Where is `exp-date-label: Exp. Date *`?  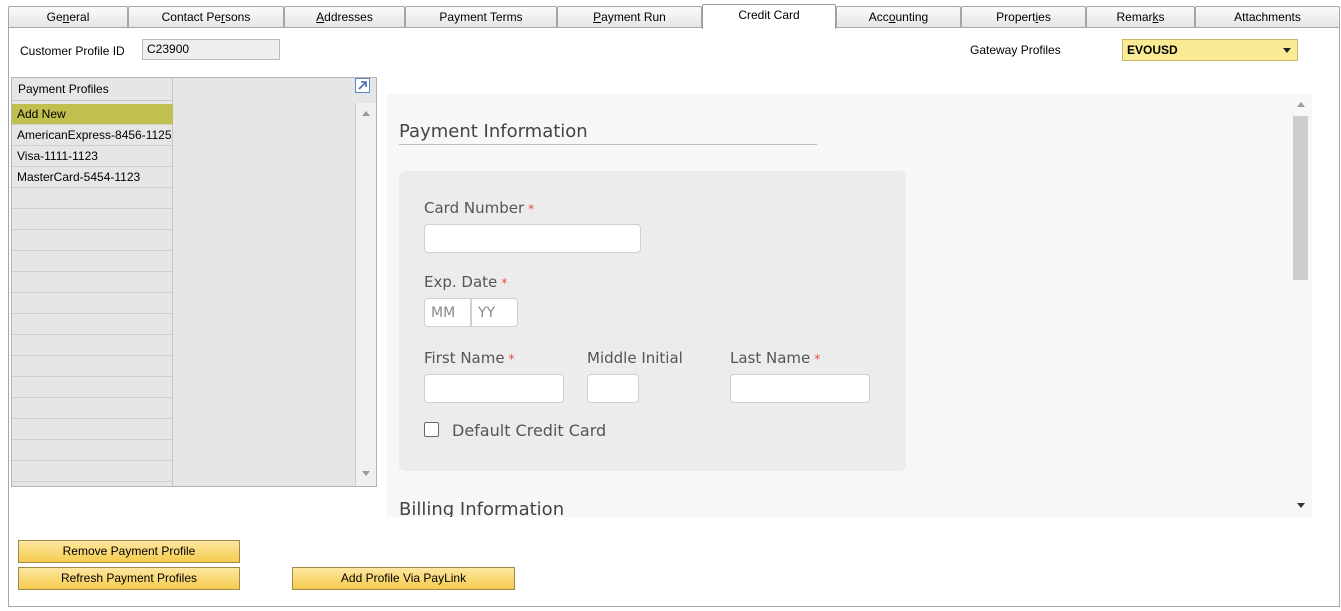
exp-date-label: Exp. Date * is located at coordinates (465, 282).